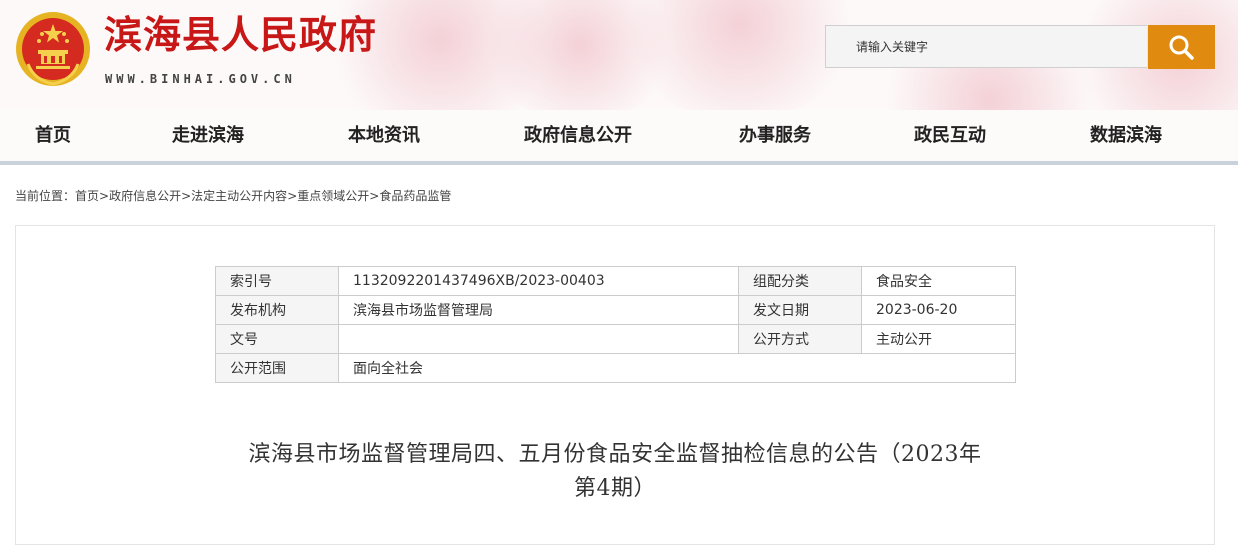 The image size is (1238, 545). I want to click on meta-label-disclosure-method: 公开方式, so click(800, 339).